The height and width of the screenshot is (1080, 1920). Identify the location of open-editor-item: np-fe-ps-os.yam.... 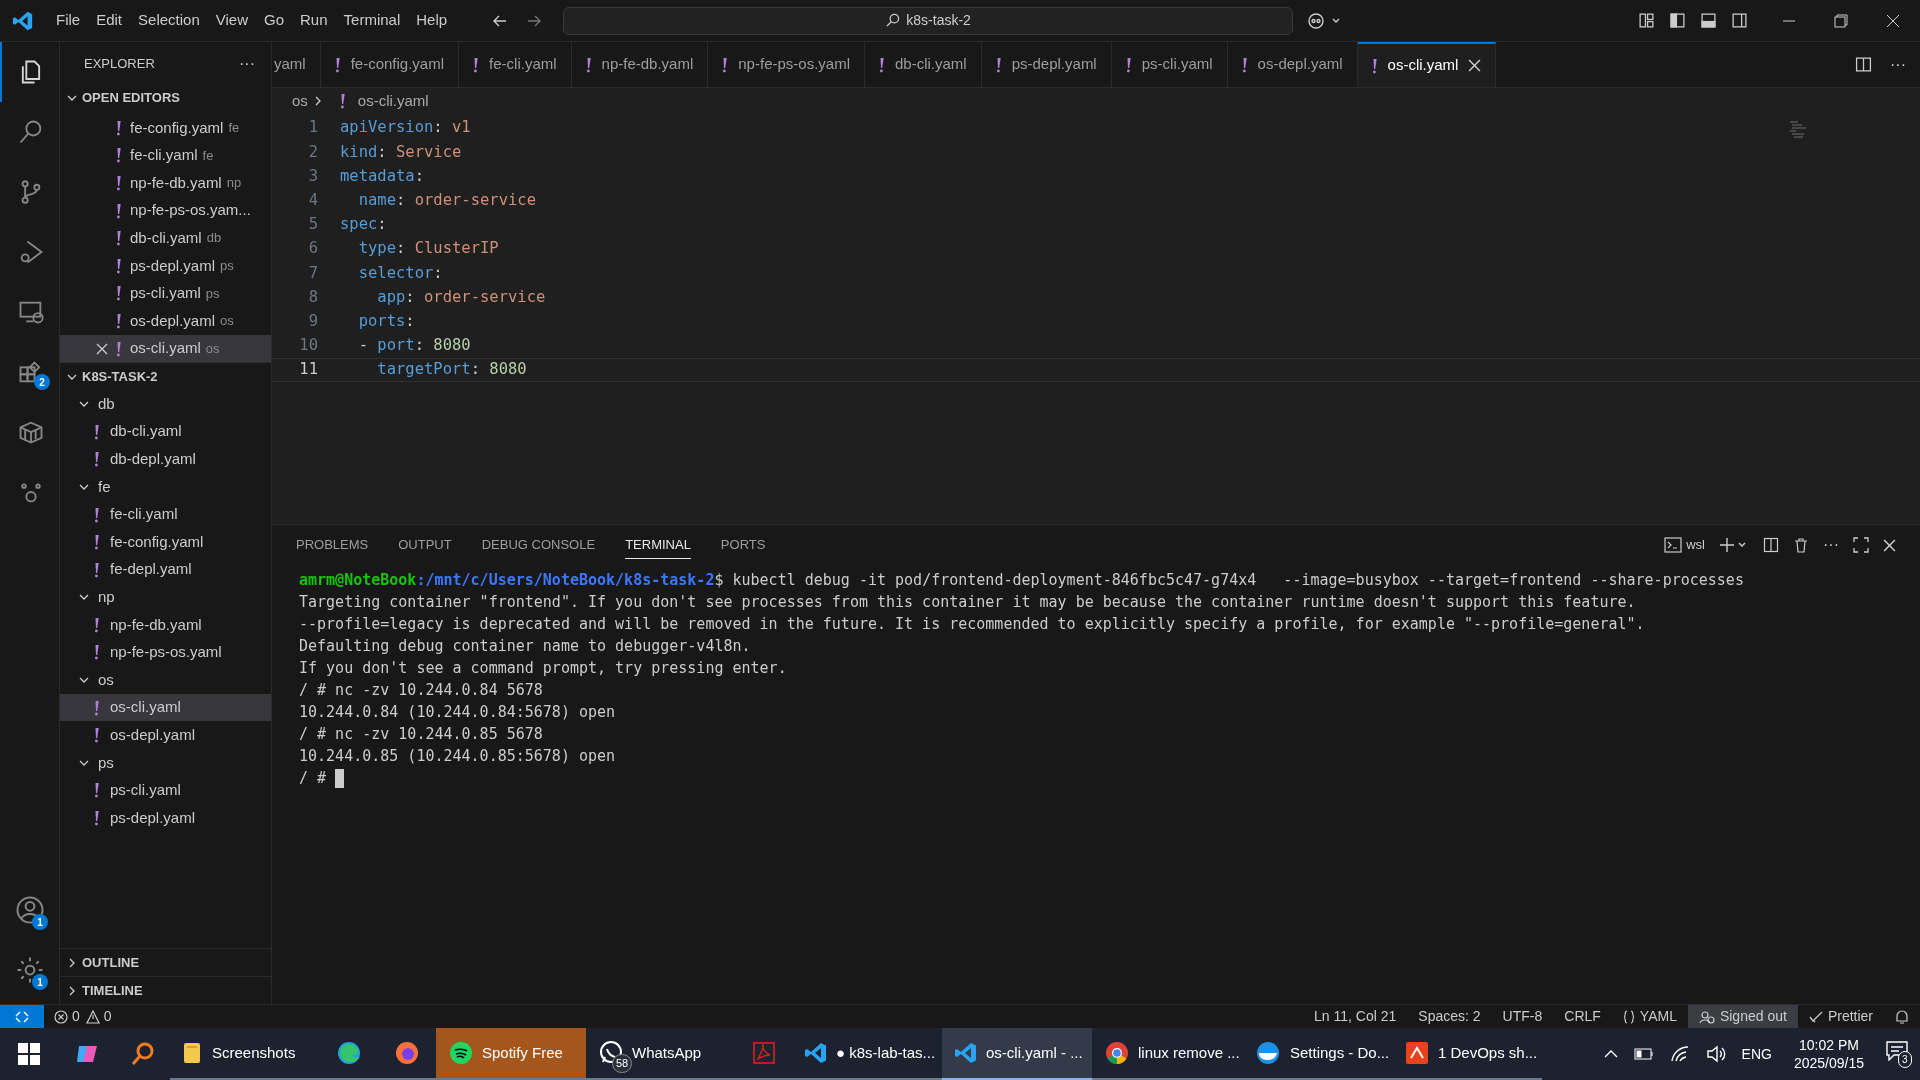
(165, 210).